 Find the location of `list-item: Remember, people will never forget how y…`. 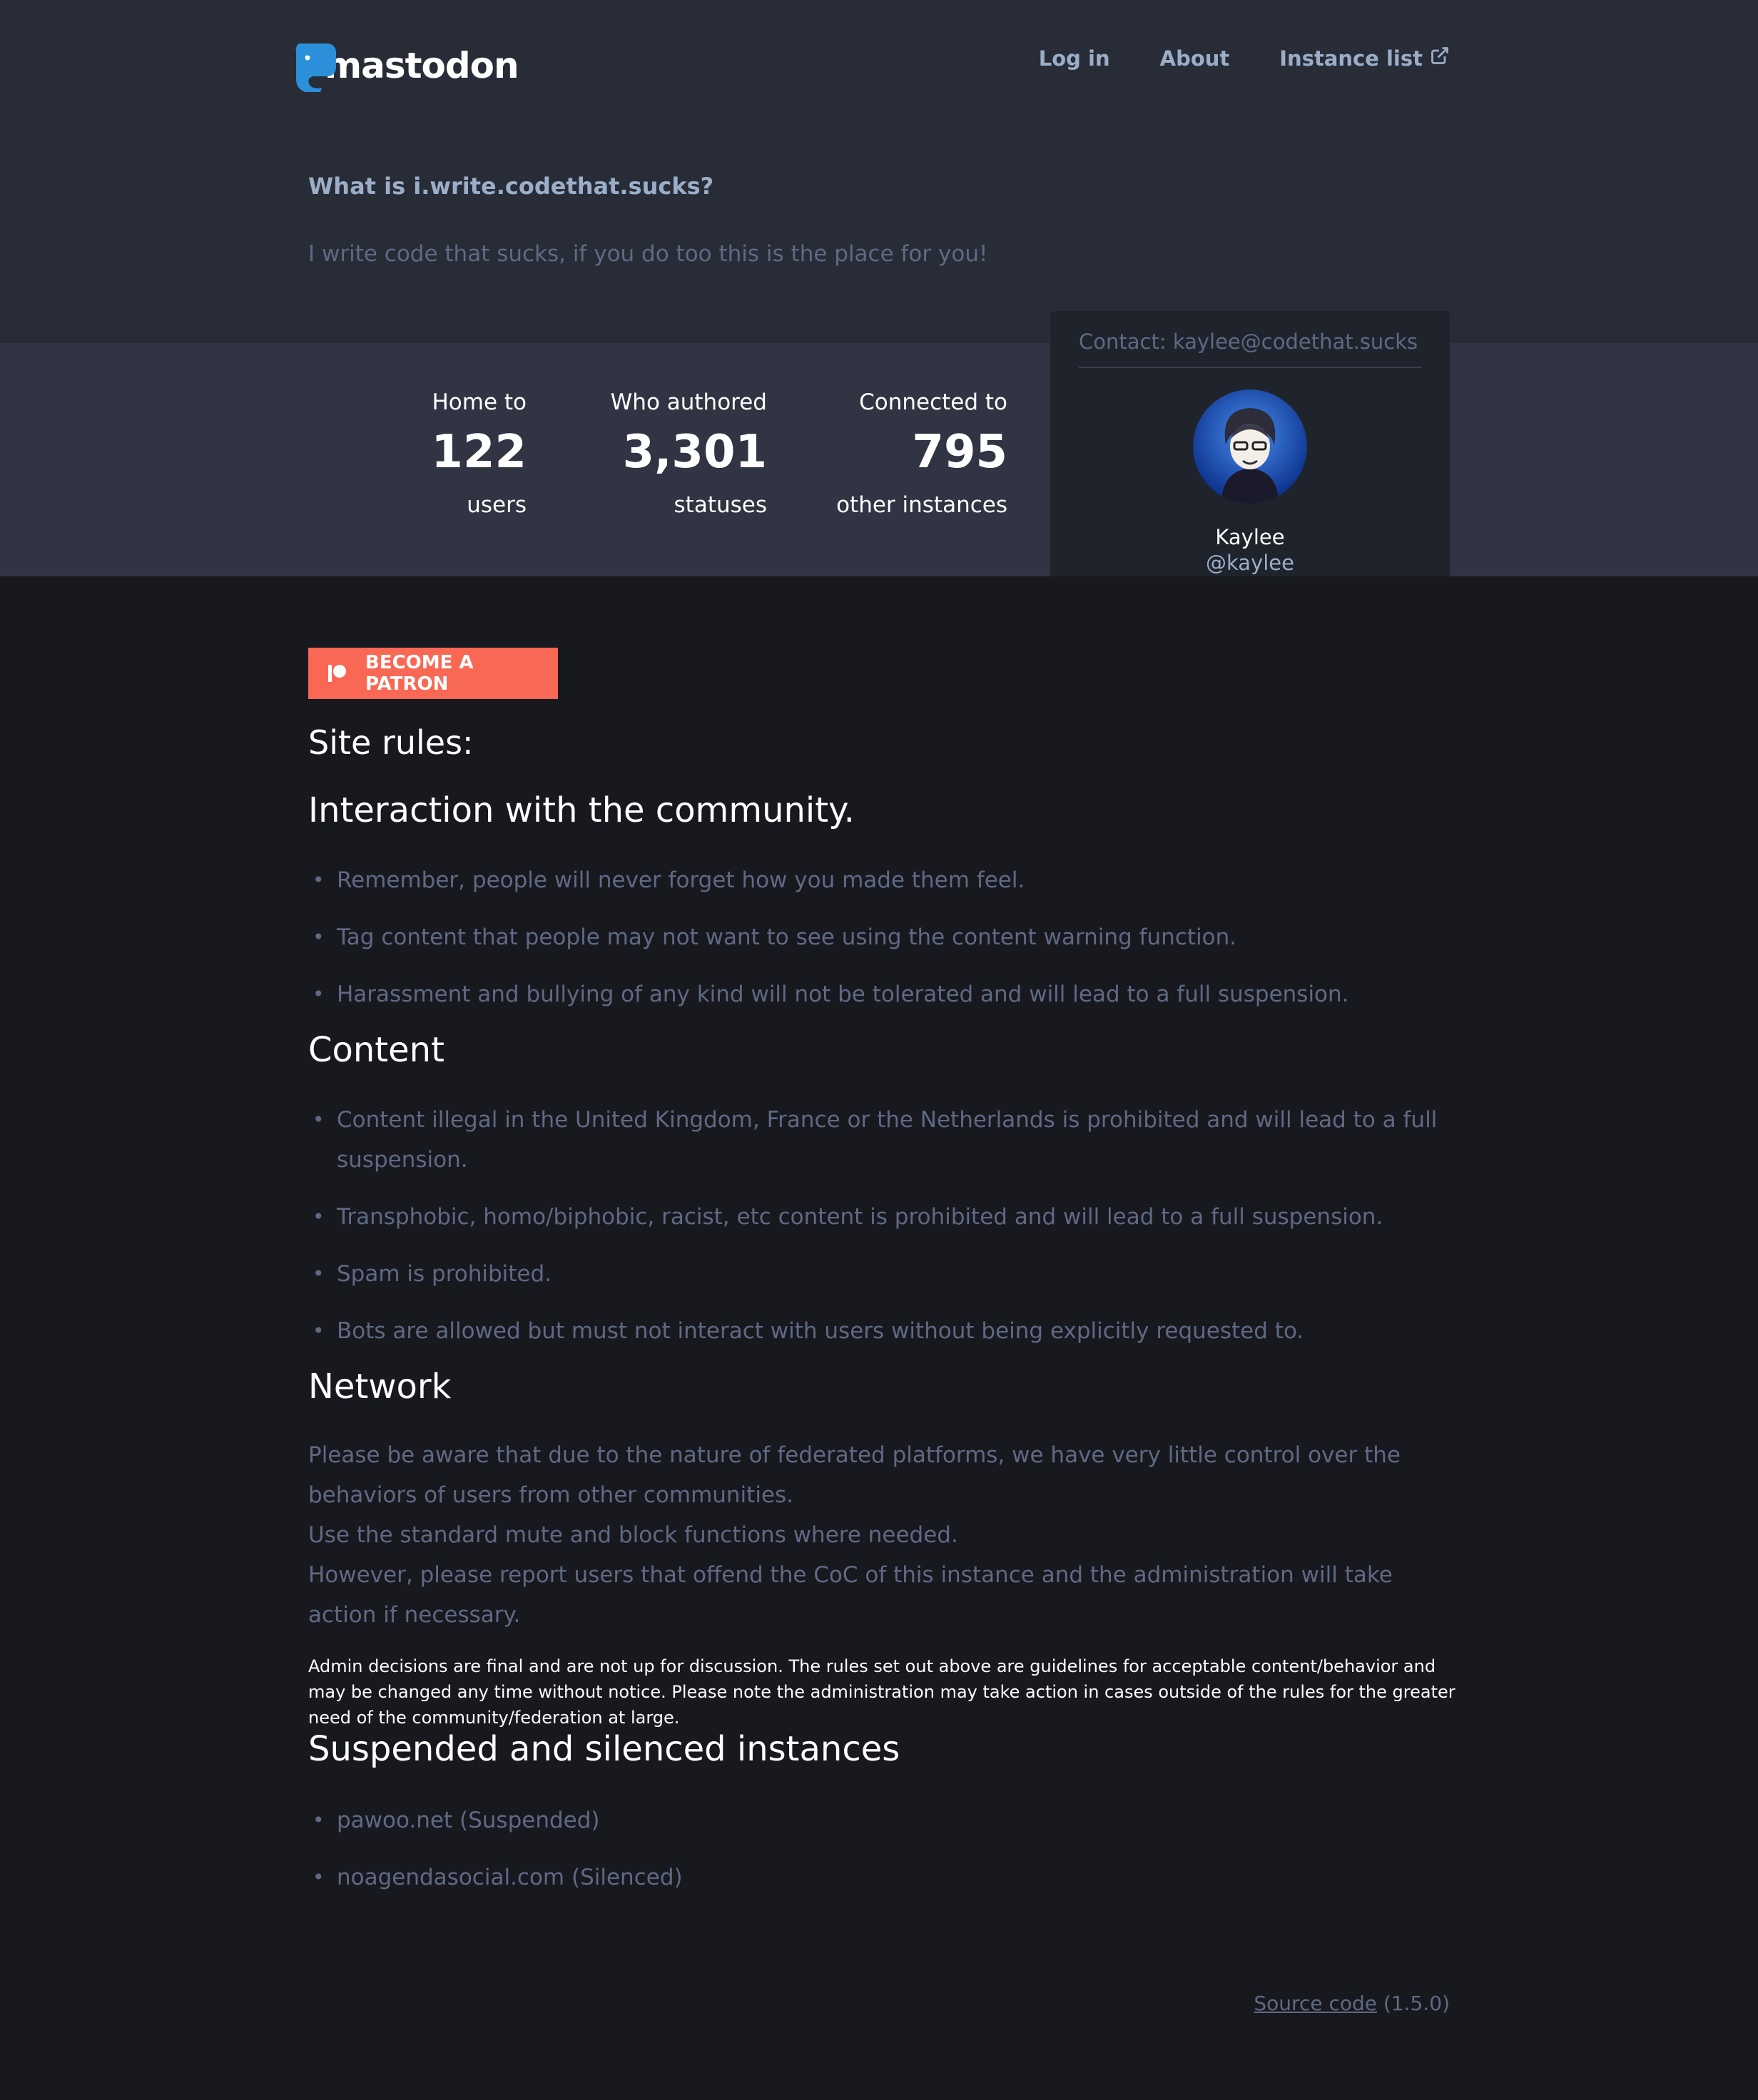

list-item: Remember, people will never forget how y… is located at coordinates (881, 880).